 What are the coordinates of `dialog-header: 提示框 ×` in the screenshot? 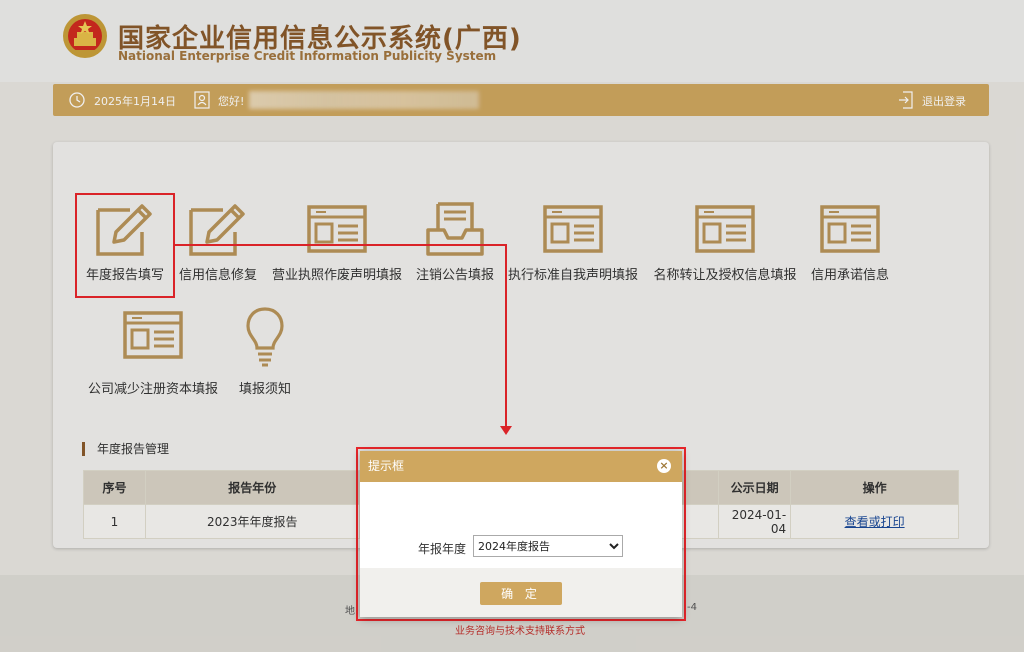 It's located at (521, 466).